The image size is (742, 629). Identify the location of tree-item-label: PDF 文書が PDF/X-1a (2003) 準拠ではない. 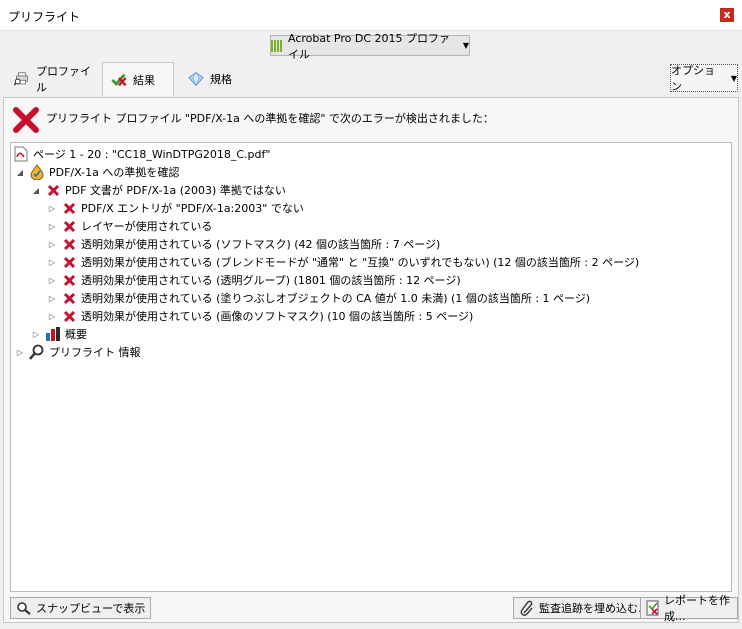
(175, 190).